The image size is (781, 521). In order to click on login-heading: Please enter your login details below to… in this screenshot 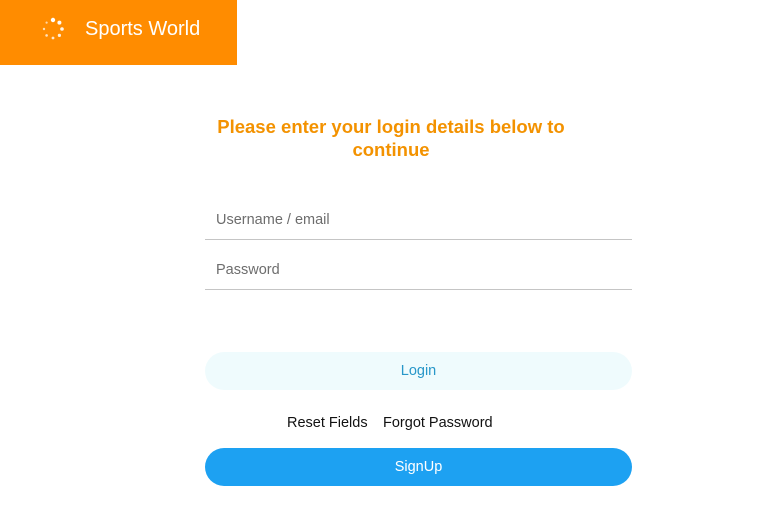, I will do `click(391, 138)`.